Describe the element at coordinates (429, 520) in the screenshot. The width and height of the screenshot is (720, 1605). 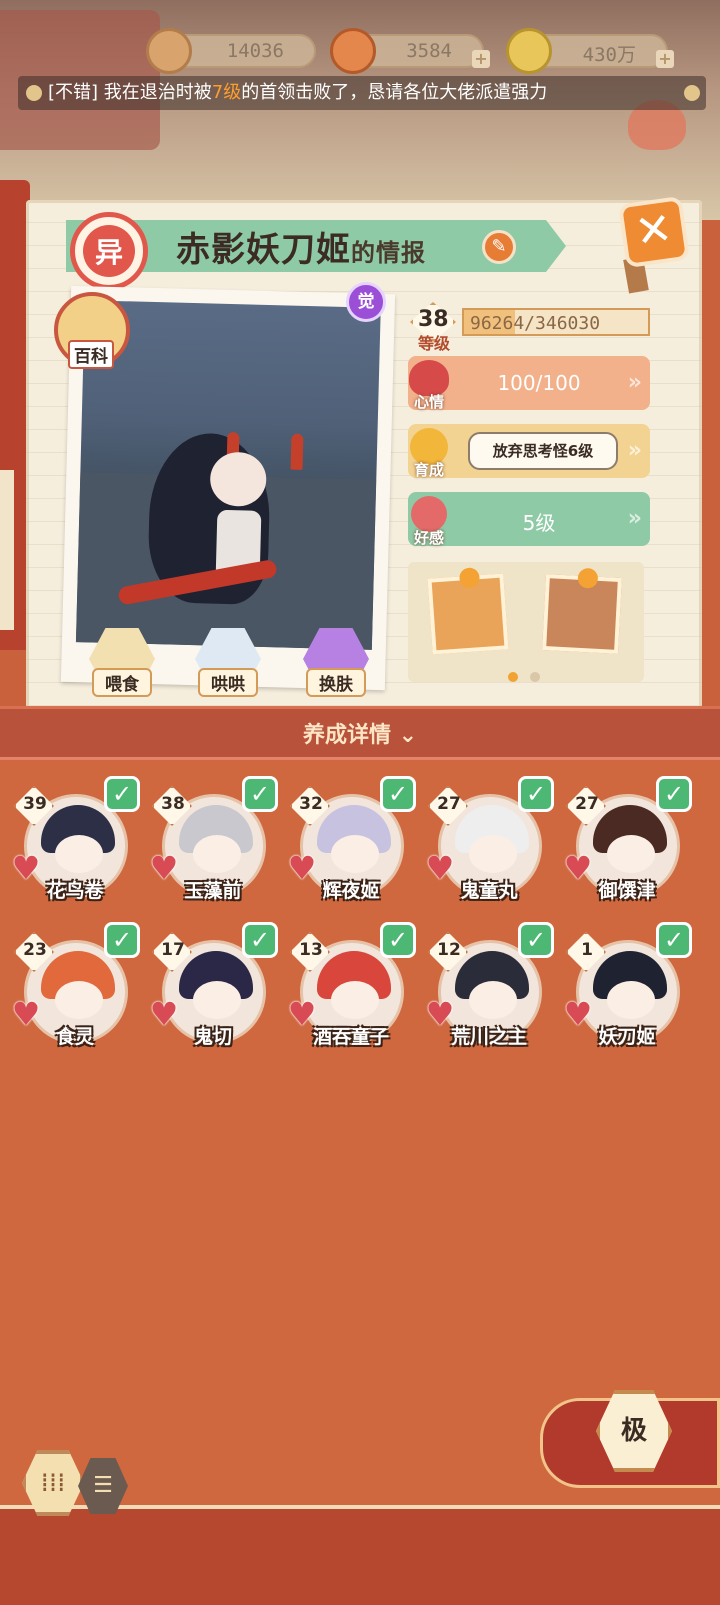
I see `flower-icon: 好感` at that location.